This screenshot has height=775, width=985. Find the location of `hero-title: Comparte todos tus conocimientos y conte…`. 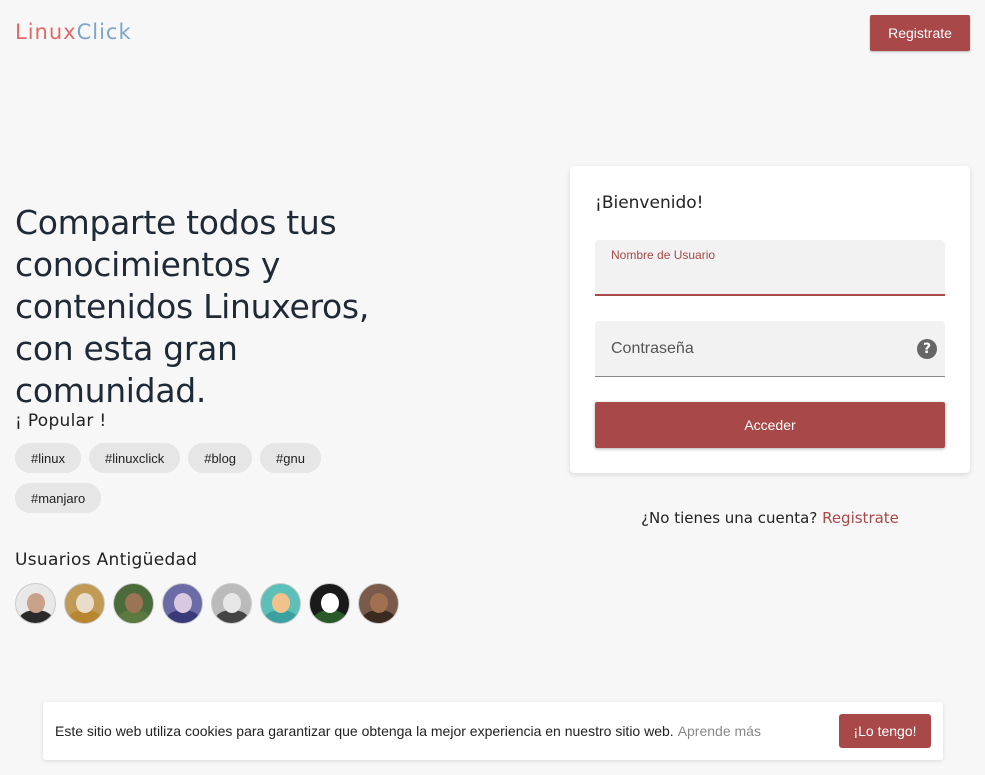

hero-title: Comparte todos tus conocimientos y conte… is located at coordinates (192, 306).